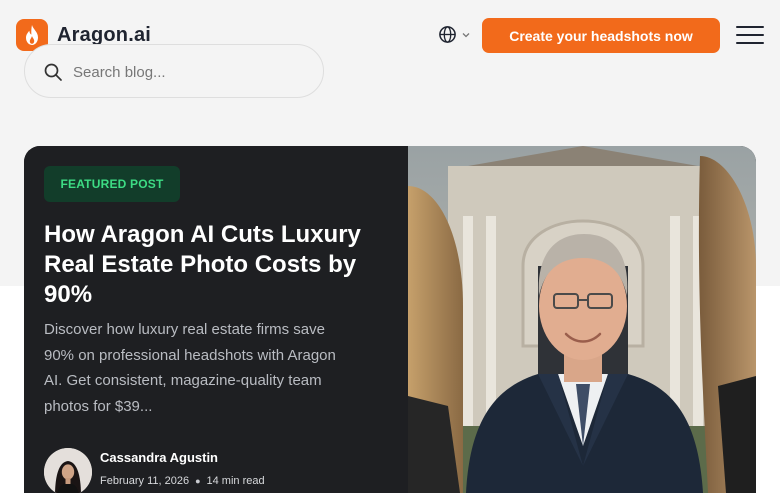 Image resolution: width=780 pixels, height=493 pixels. I want to click on hamburger-icon, so click(750, 35).